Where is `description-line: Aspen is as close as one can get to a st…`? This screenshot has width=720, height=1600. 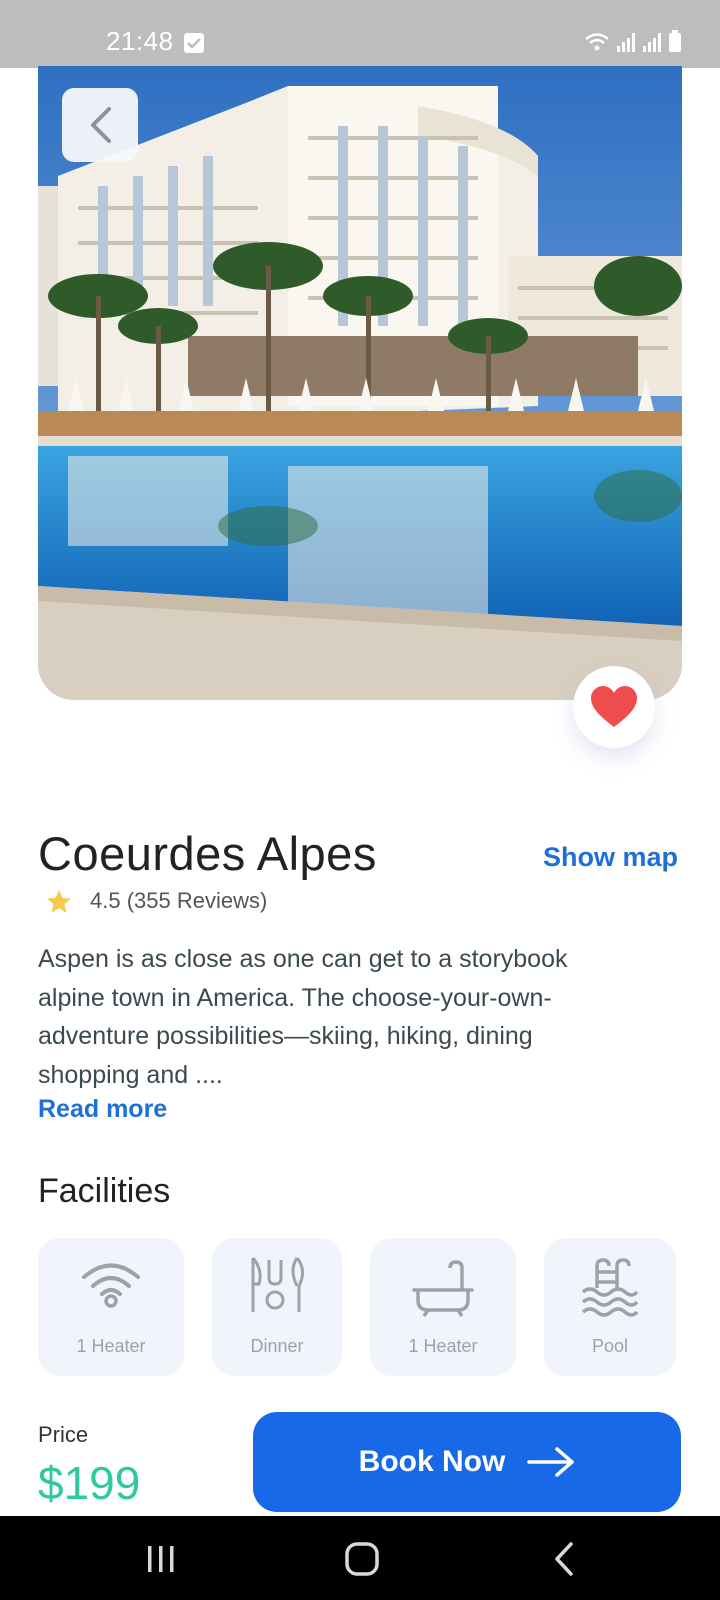 description-line: Aspen is as close as one can get to a st… is located at coordinates (303, 959).